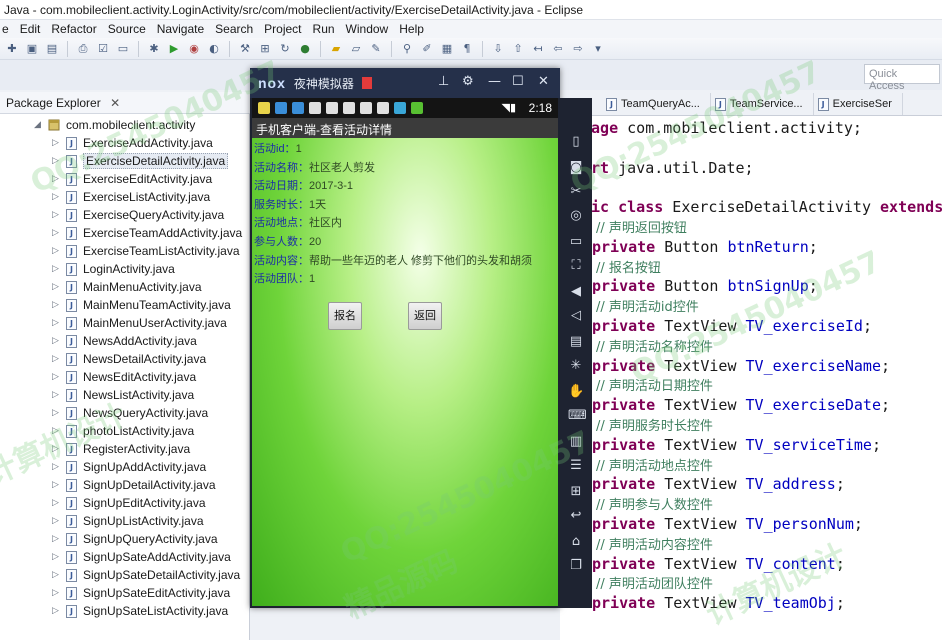  I want to click on location-icon: ◎, so click(576, 216).